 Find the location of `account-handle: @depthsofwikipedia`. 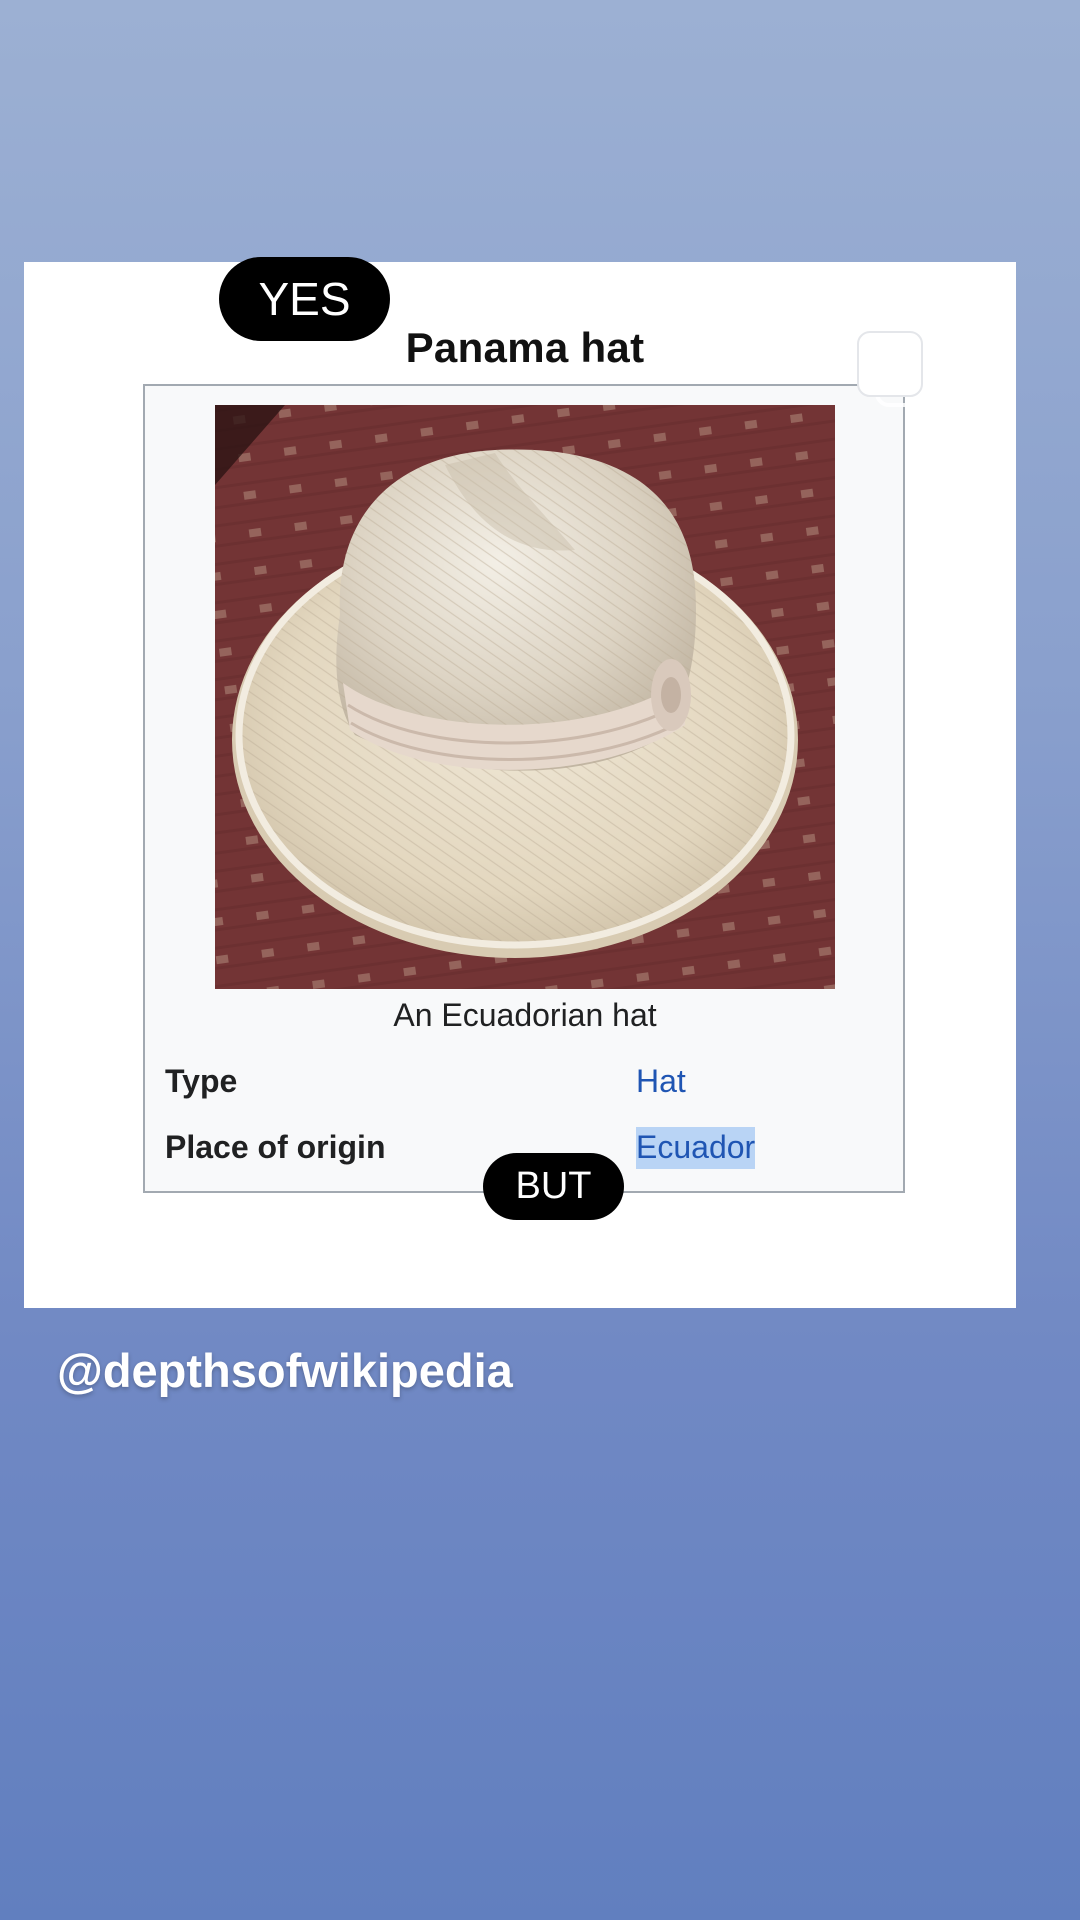

account-handle: @depthsofwikipedia is located at coordinates (285, 1370).